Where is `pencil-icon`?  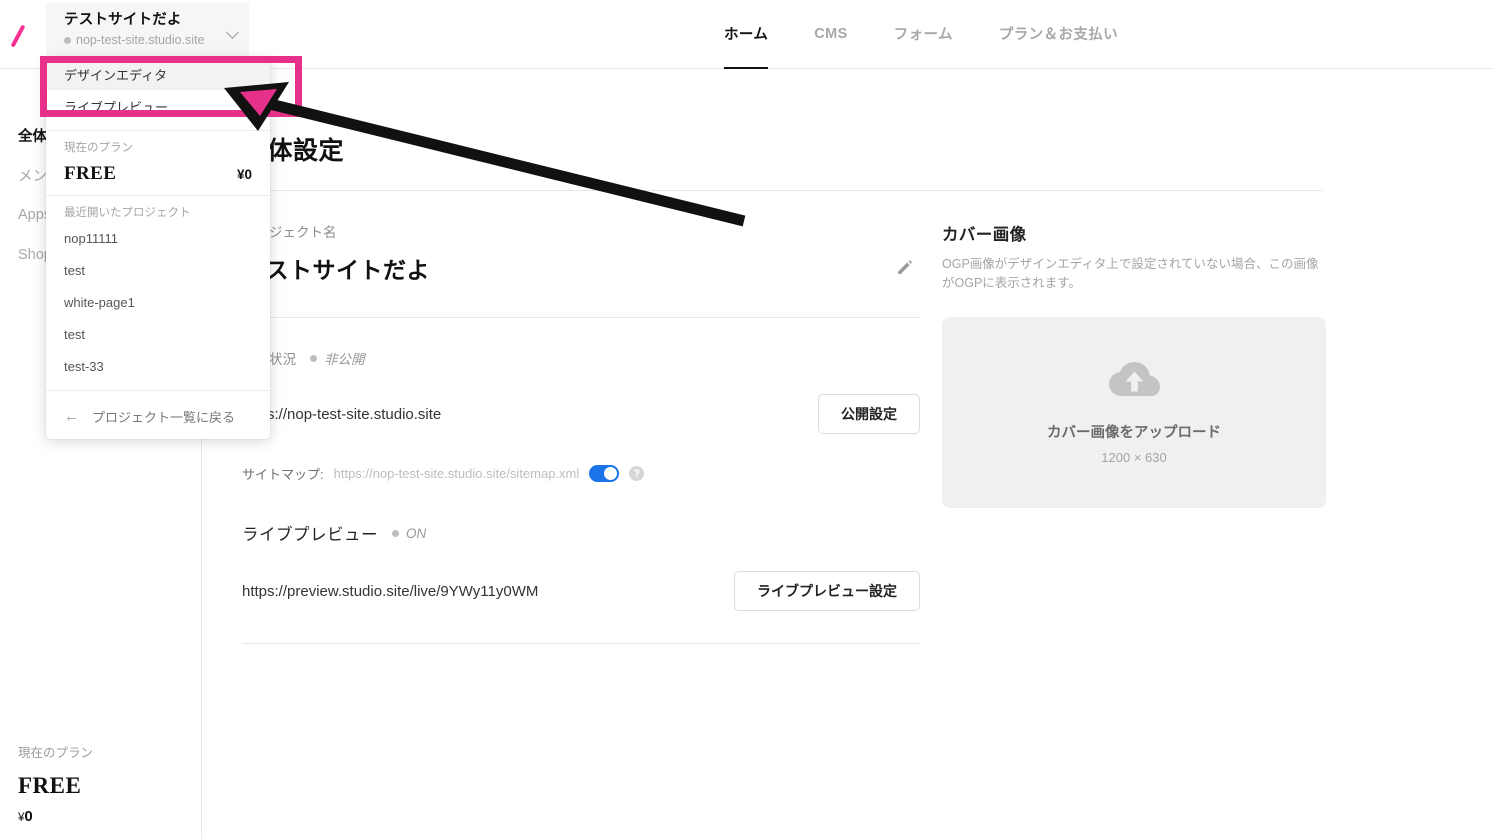 pencil-icon is located at coordinates (904, 268).